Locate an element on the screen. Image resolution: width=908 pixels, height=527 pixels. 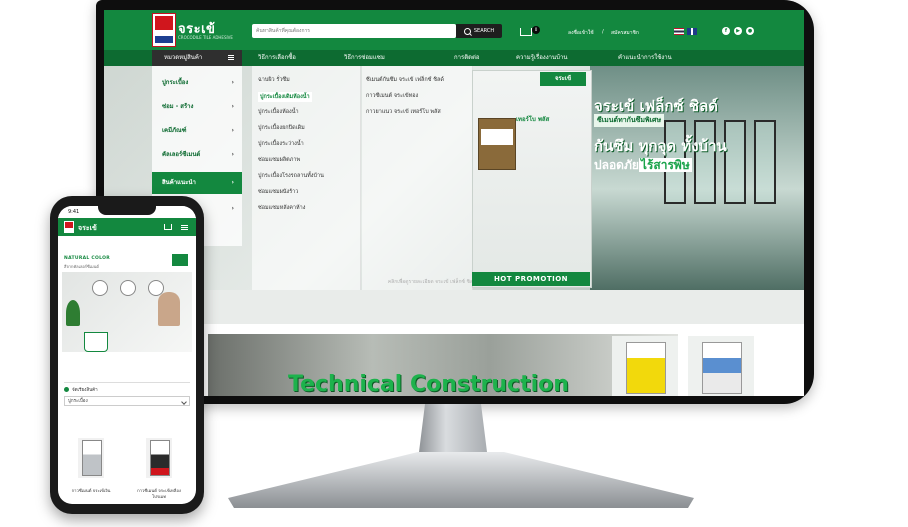
product-bucket-image is located at coordinates (96, 342).